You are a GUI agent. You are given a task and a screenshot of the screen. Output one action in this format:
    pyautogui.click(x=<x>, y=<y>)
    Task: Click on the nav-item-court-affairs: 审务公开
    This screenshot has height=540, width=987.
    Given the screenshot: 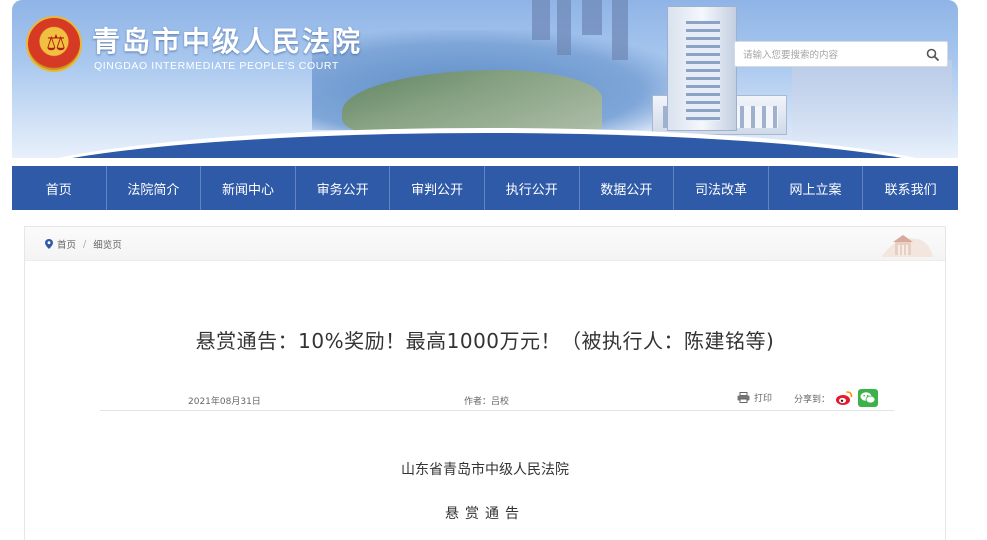 What is the action you would take?
    pyautogui.click(x=343, y=188)
    